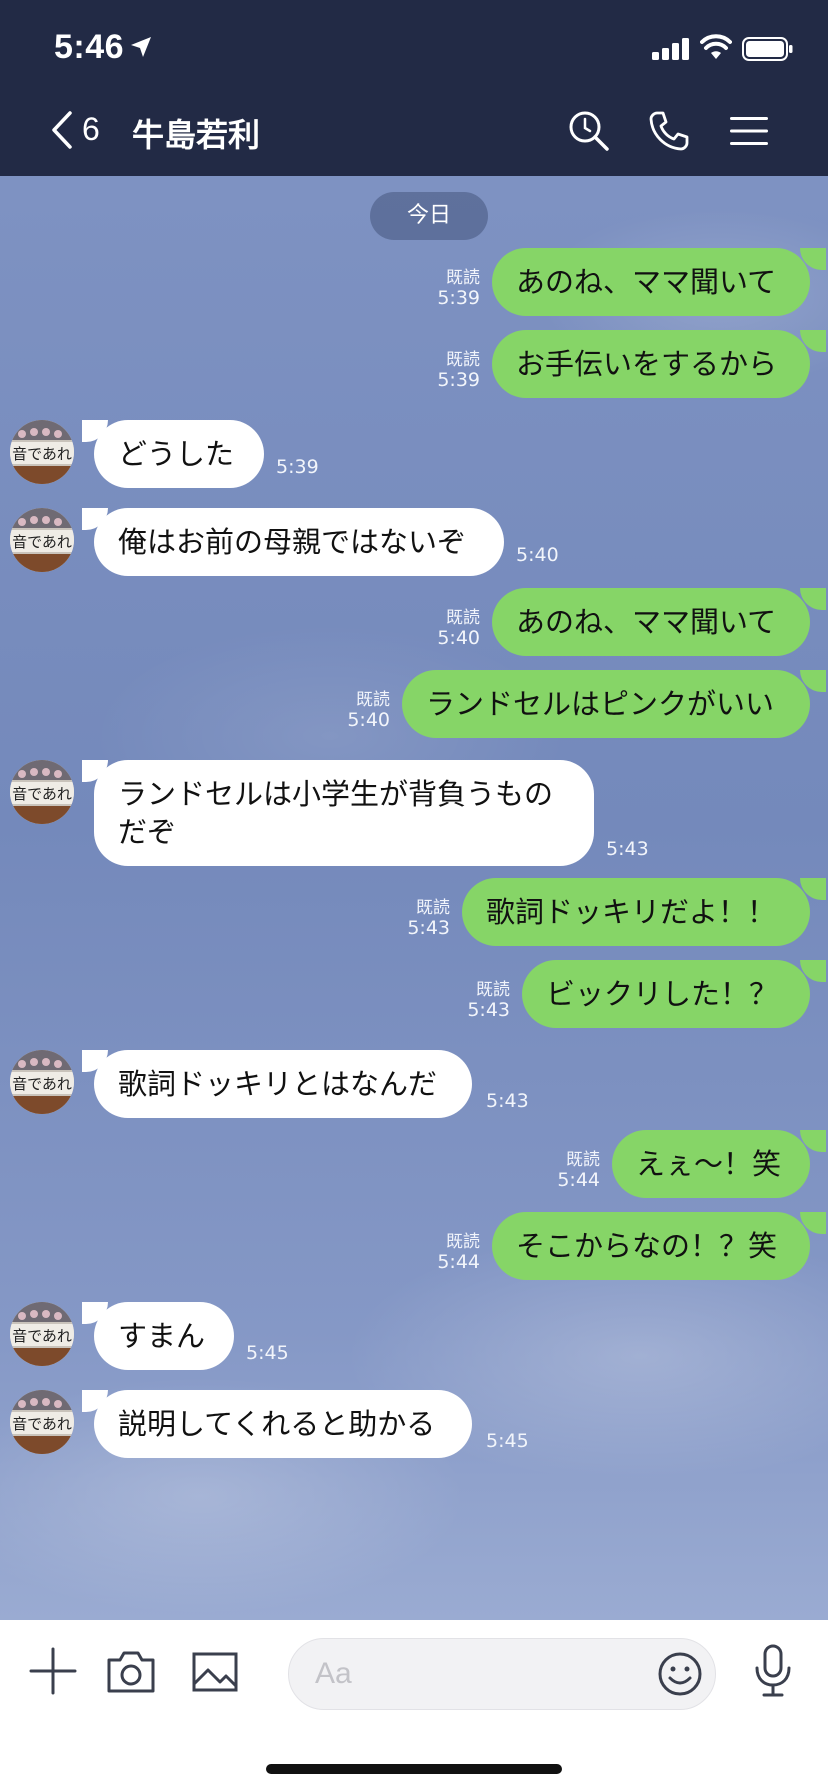 This screenshot has height=1792, width=828. I want to click on microphone-icon, so click(773, 1671).